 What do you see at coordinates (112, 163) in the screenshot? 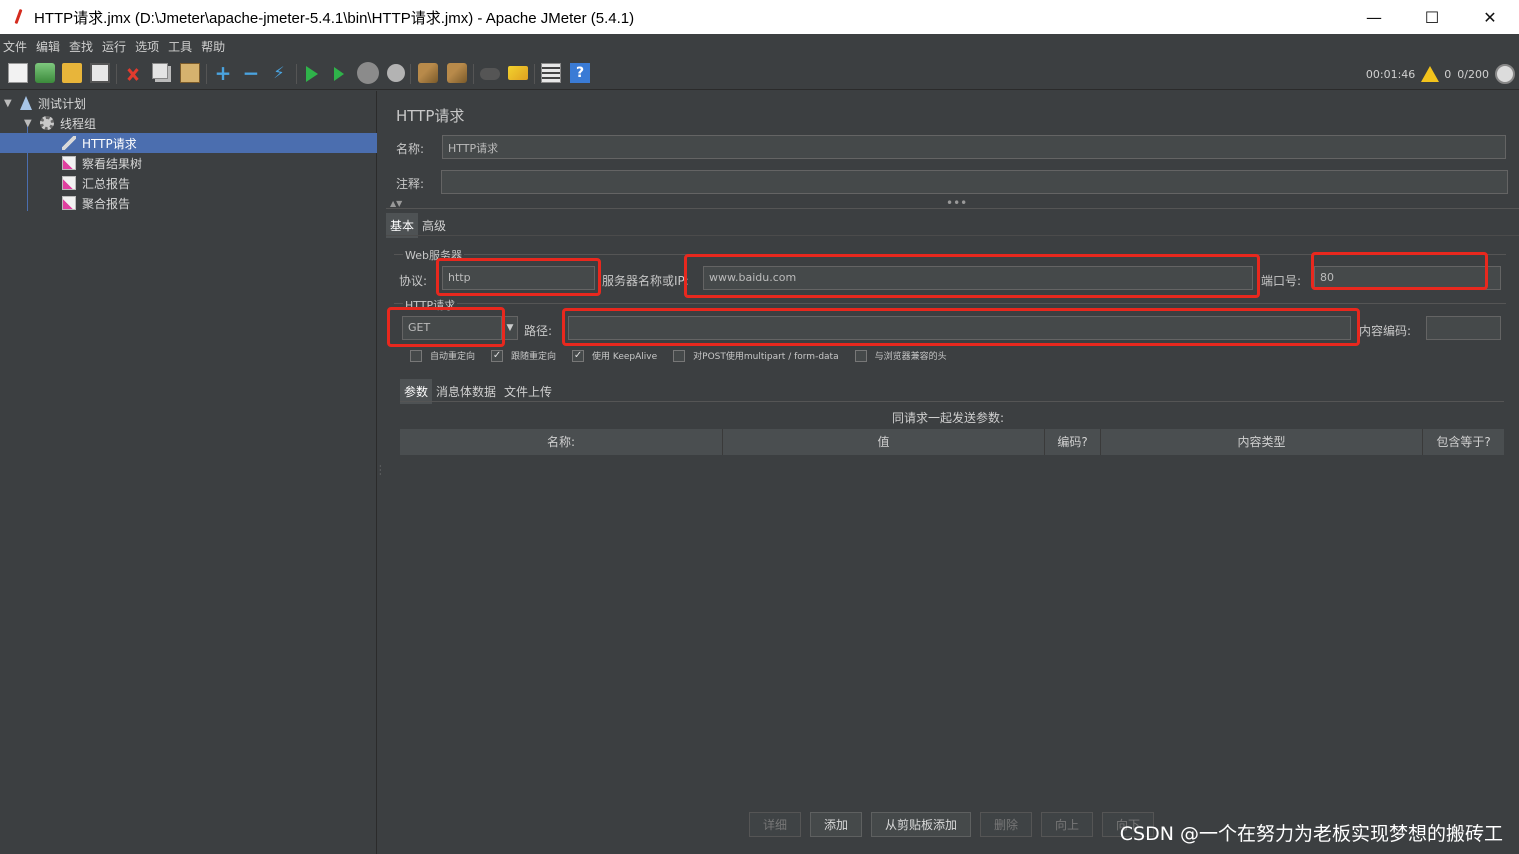
I see `tree-item-label: 察看结果树` at bounding box center [112, 163].